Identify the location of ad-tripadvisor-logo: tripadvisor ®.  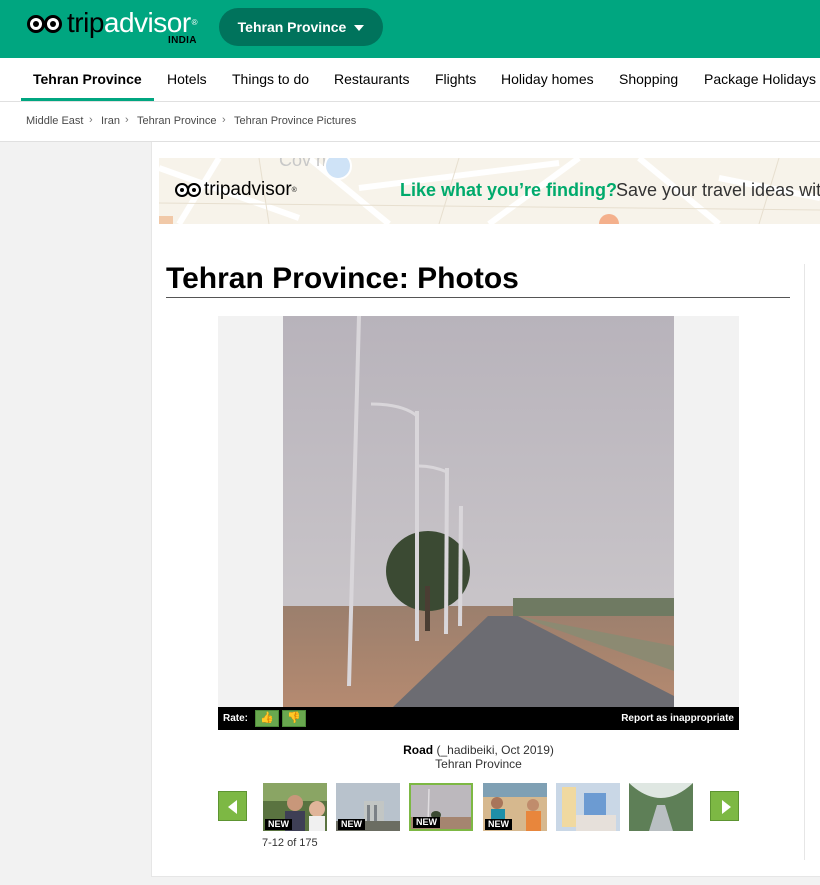
(236, 190).